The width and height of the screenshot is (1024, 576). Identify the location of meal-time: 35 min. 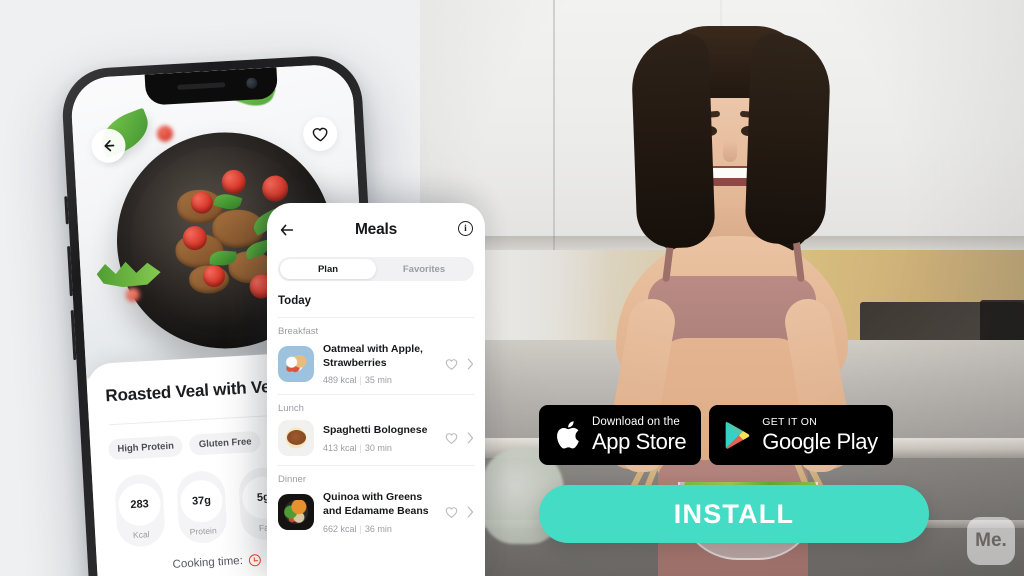
(378, 380).